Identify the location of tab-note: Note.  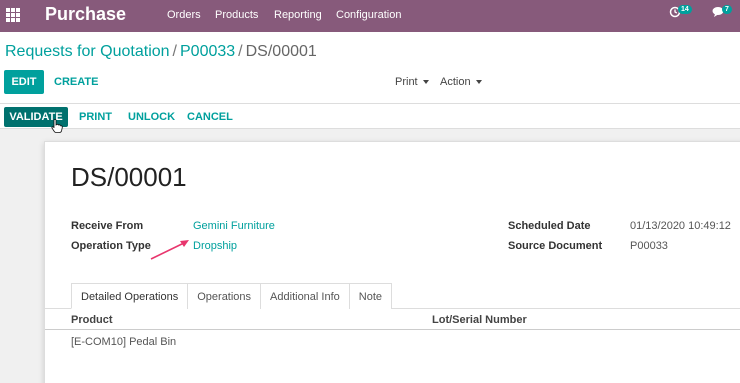
(370, 296).